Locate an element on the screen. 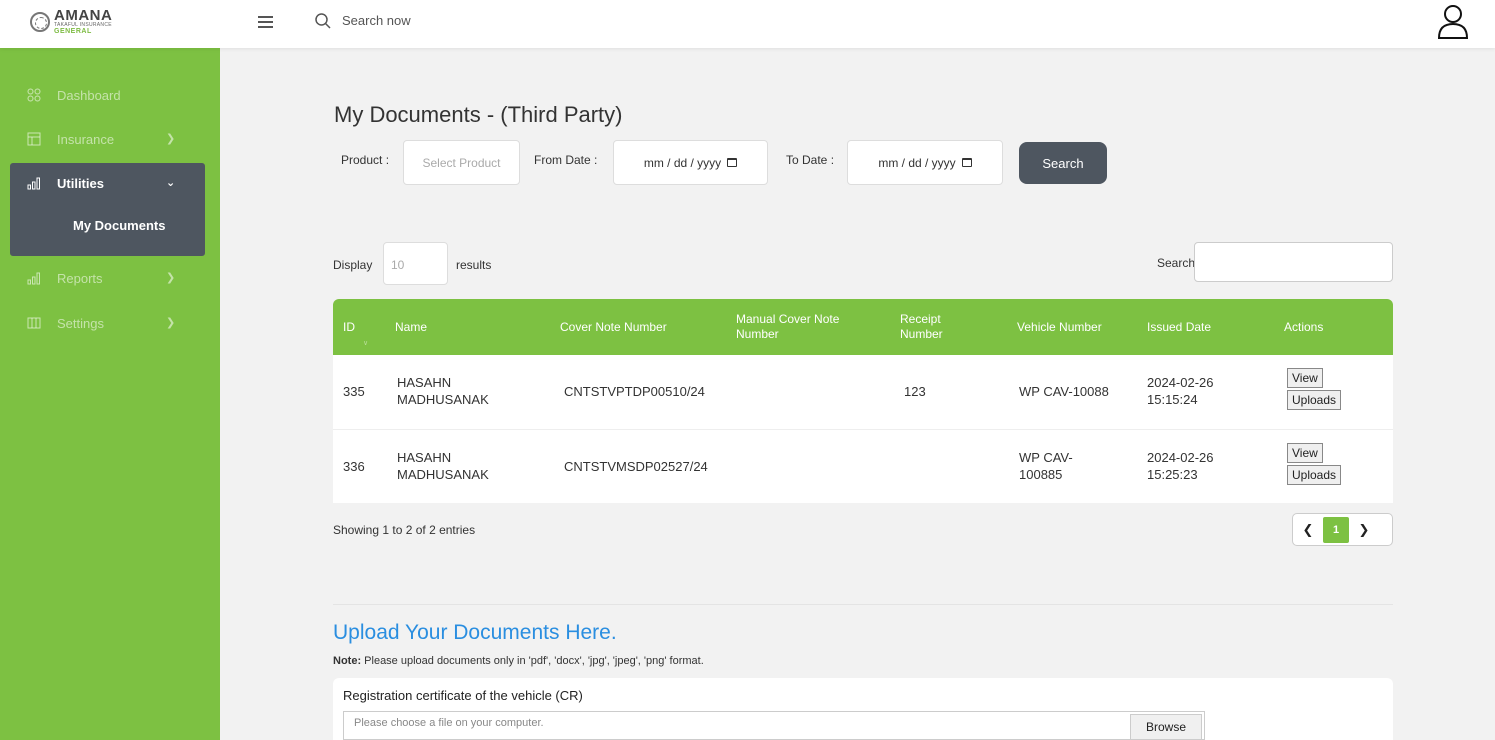 The height and width of the screenshot is (740, 1495). product-label: Product : is located at coordinates (365, 160).